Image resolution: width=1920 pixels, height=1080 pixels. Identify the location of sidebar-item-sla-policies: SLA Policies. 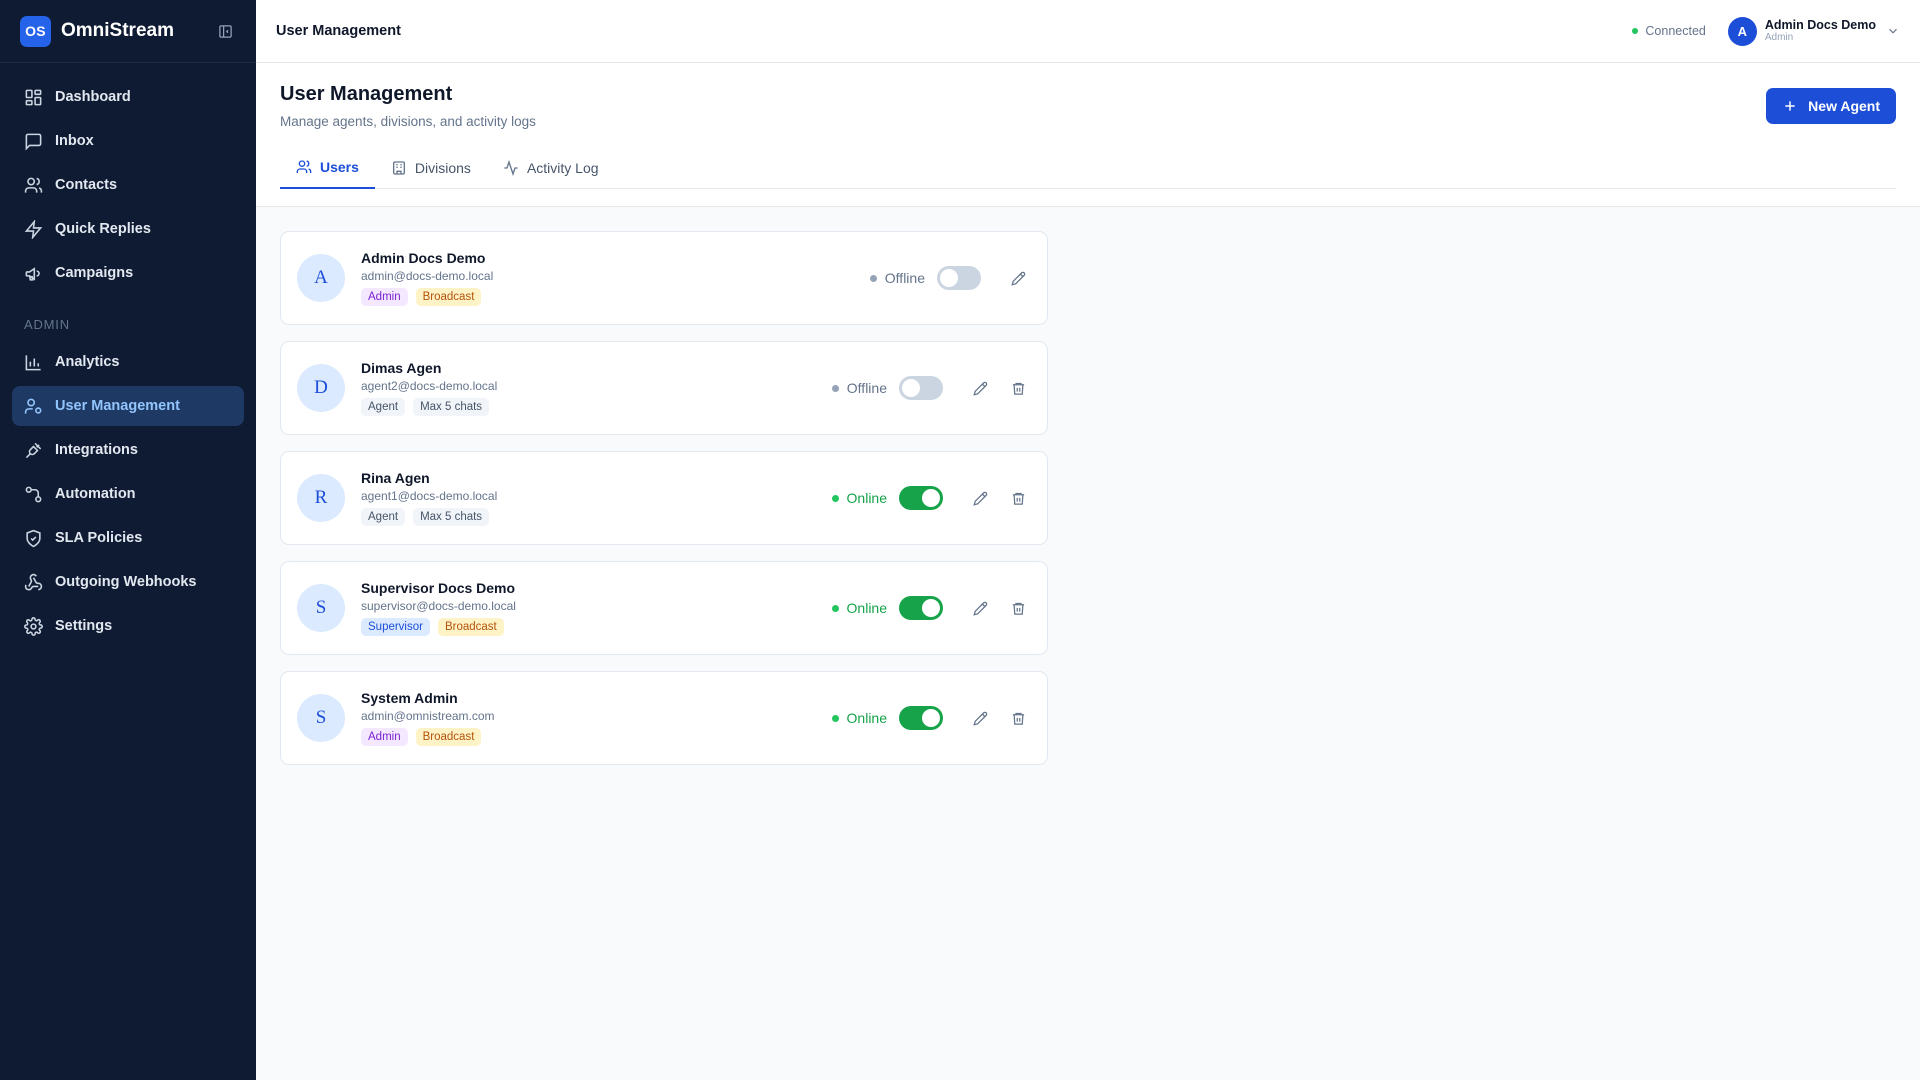
(128, 538).